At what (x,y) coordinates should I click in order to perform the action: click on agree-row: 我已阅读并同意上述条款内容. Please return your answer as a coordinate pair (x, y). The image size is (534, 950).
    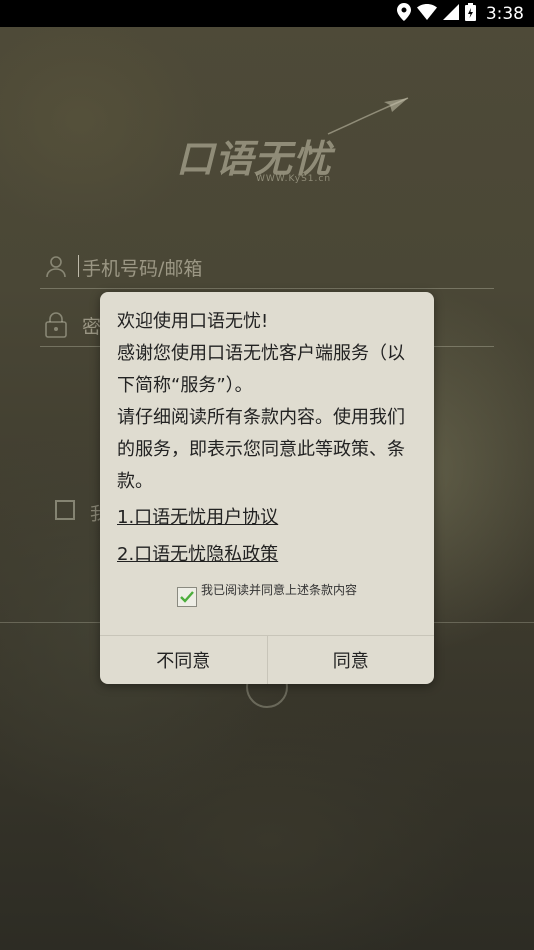
    Looking at the image, I should click on (267, 595).